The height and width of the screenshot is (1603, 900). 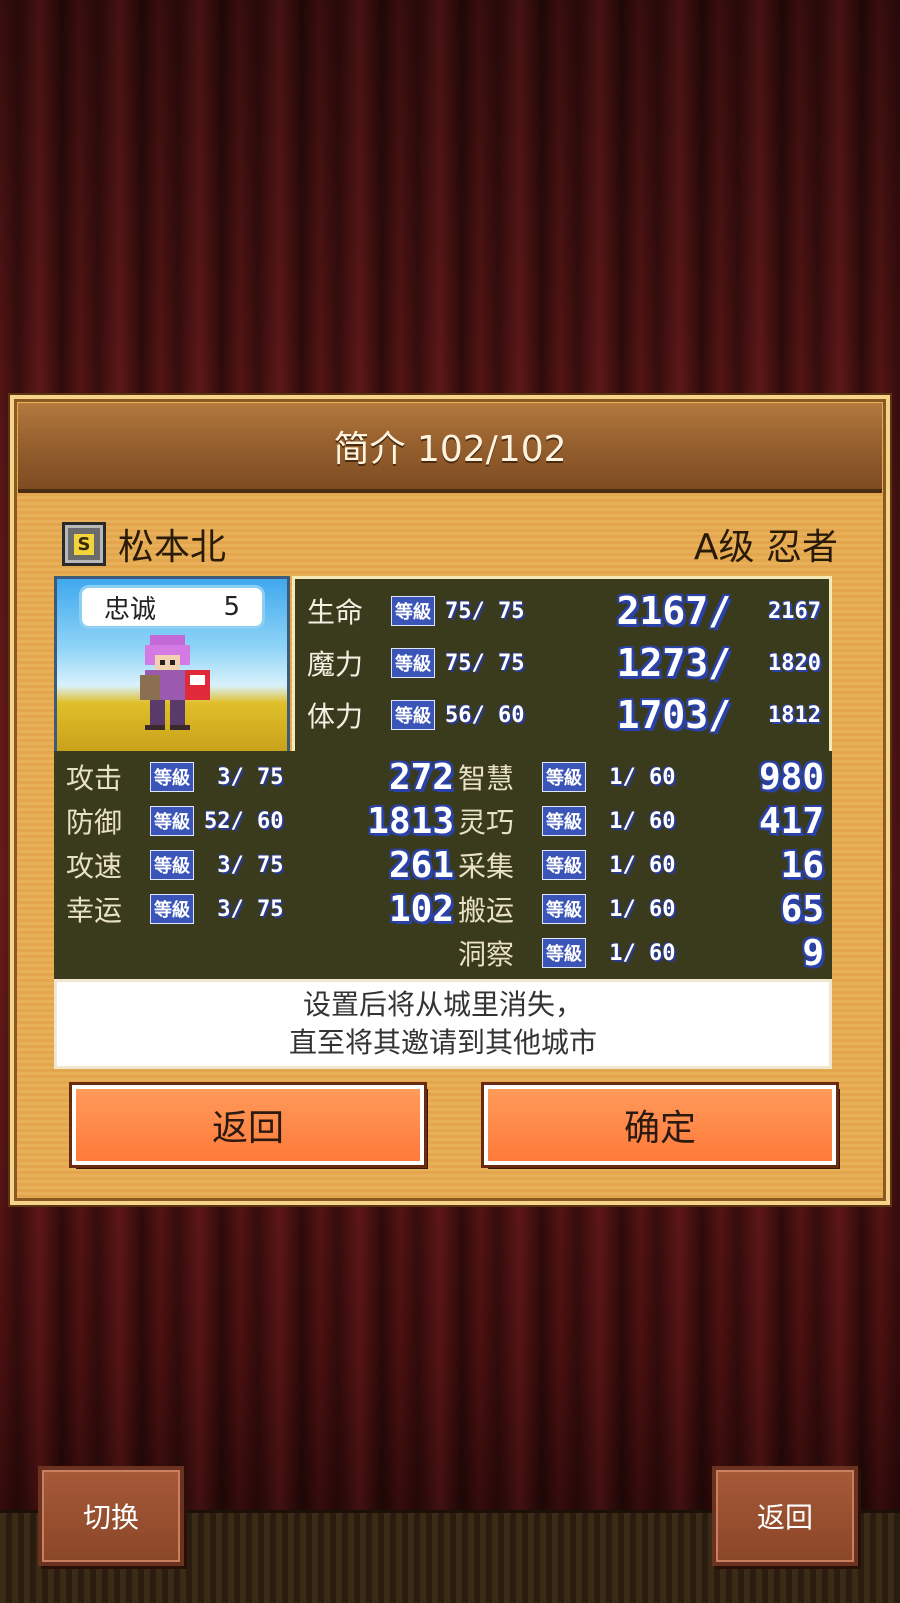 I want to click on stat-label: 智慧, so click(x=486, y=778).